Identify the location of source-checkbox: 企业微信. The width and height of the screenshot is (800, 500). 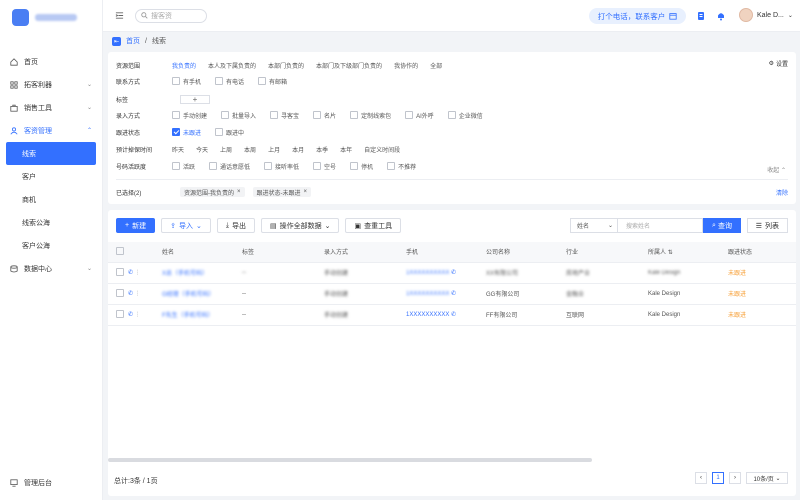
(465, 115).